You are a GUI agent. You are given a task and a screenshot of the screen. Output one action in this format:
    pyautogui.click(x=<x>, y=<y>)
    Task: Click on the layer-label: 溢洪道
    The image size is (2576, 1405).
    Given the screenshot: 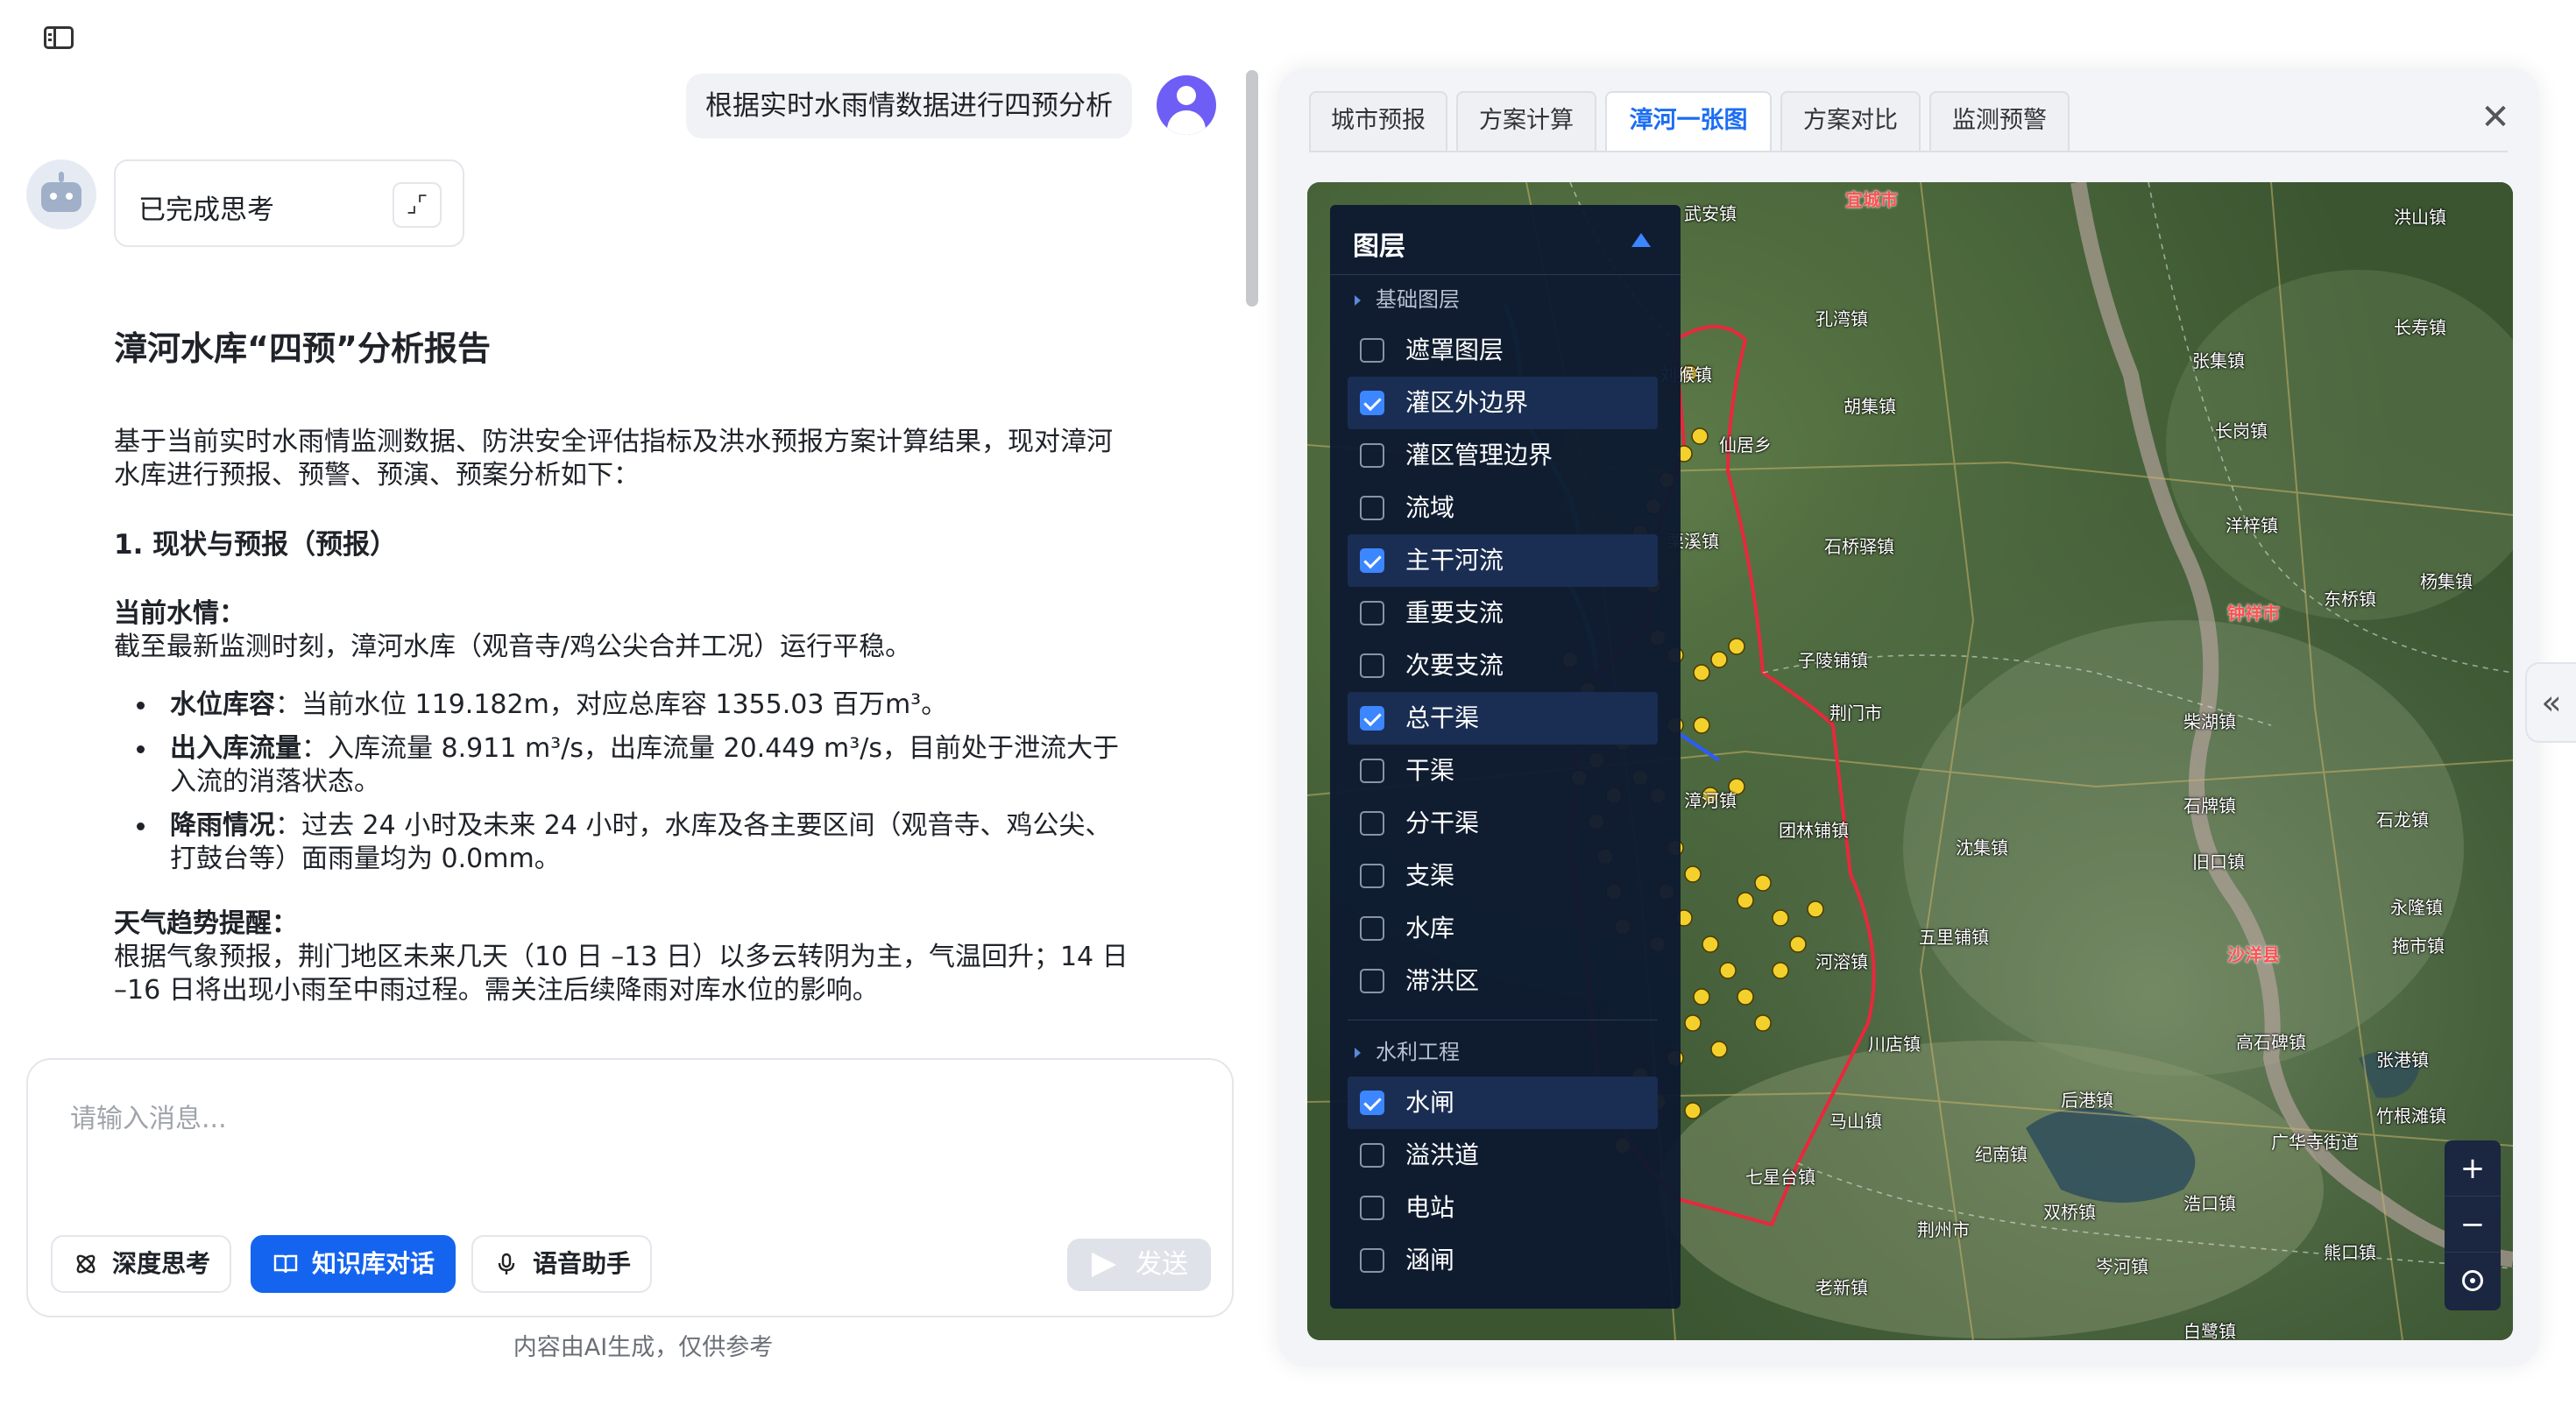 What is the action you would take?
    pyautogui.click(x=1442, y=1154)
    